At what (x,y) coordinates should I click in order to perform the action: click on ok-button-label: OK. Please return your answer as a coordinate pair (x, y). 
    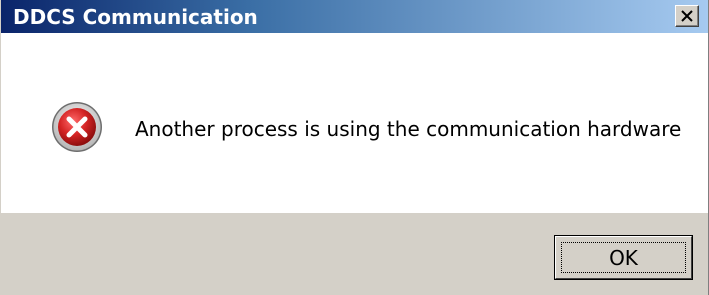
    Looking at the image, I should click on (623, 258).